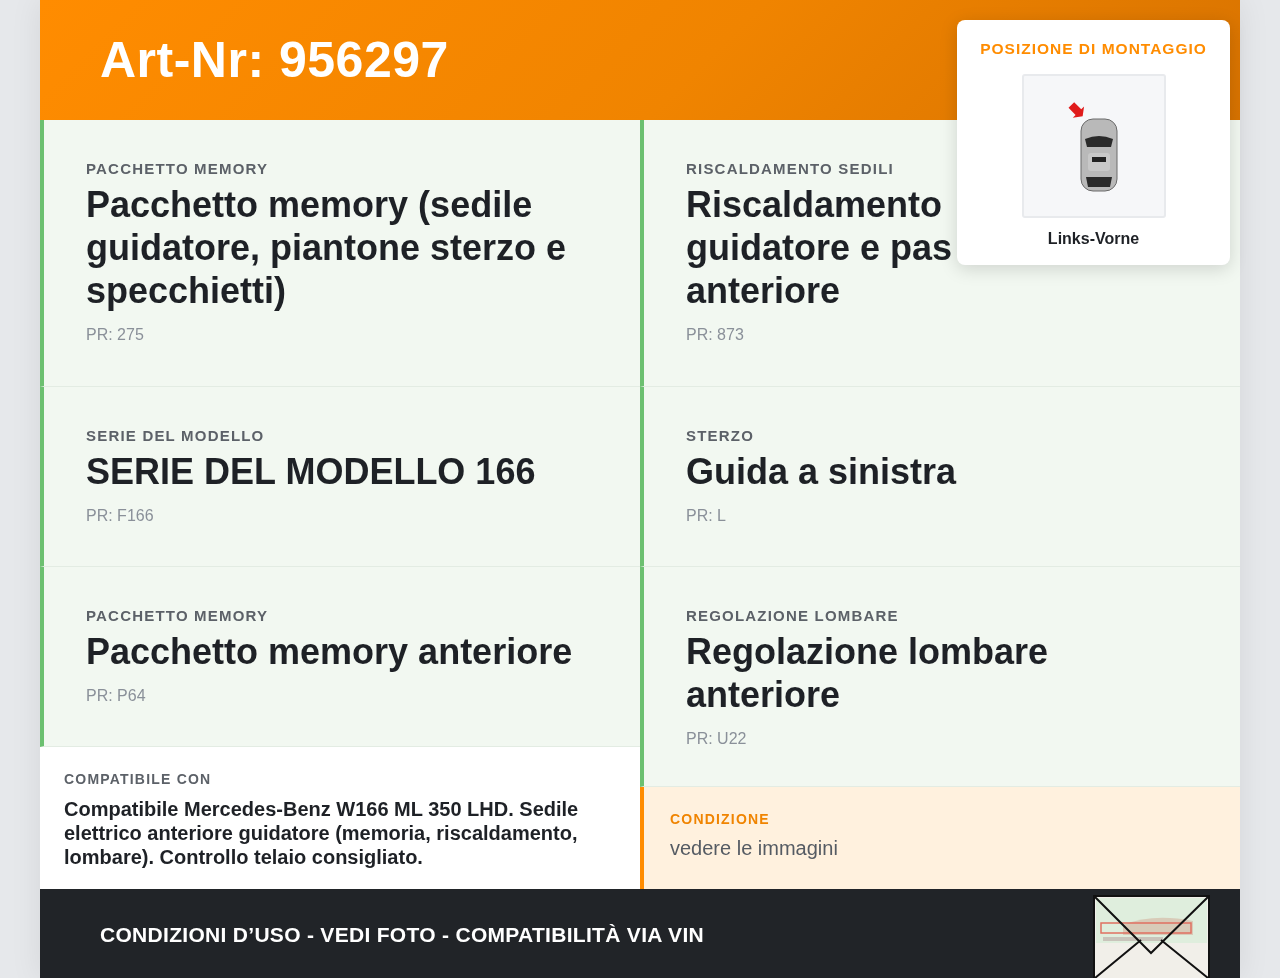 The height and width of the screenshot is (978, 1280). What do you see at coordinates (868, 673) in the screenshot?
I see `feature-title: Regolazione lombare anteriore` at bounding box center [868, 673].